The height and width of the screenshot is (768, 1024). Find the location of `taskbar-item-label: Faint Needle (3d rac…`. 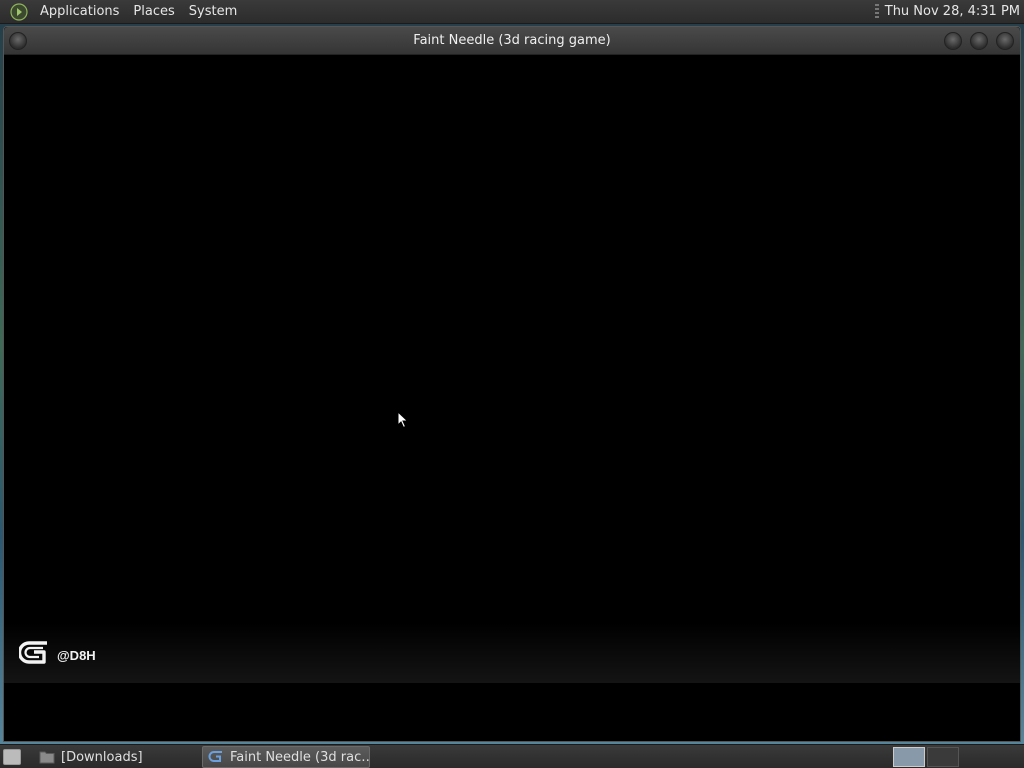

taskbar-item-label: Faint Needle (3d rac… is located at coordinates (300, 757).